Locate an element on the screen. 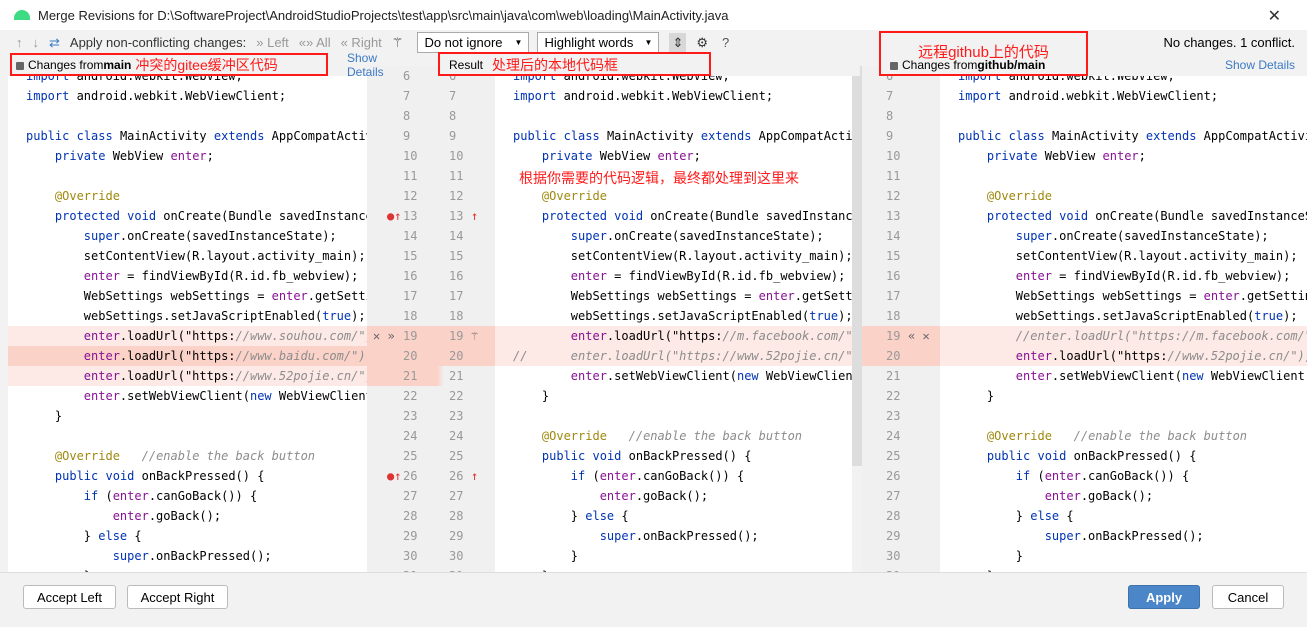  gutter-row: 11 is located at coordinates (901, 176).